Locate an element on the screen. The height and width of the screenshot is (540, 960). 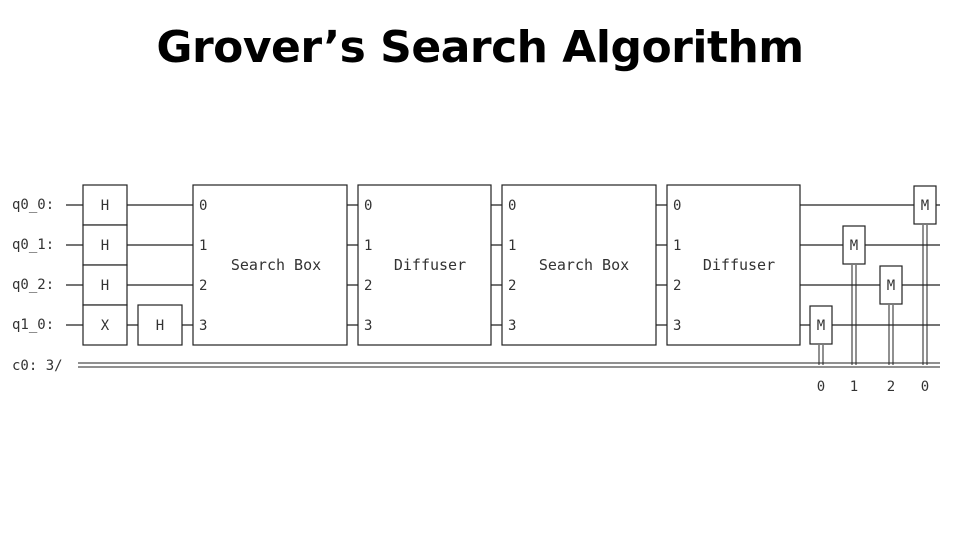
gate-h-q0_2: H is located at coordinates (105, 285).